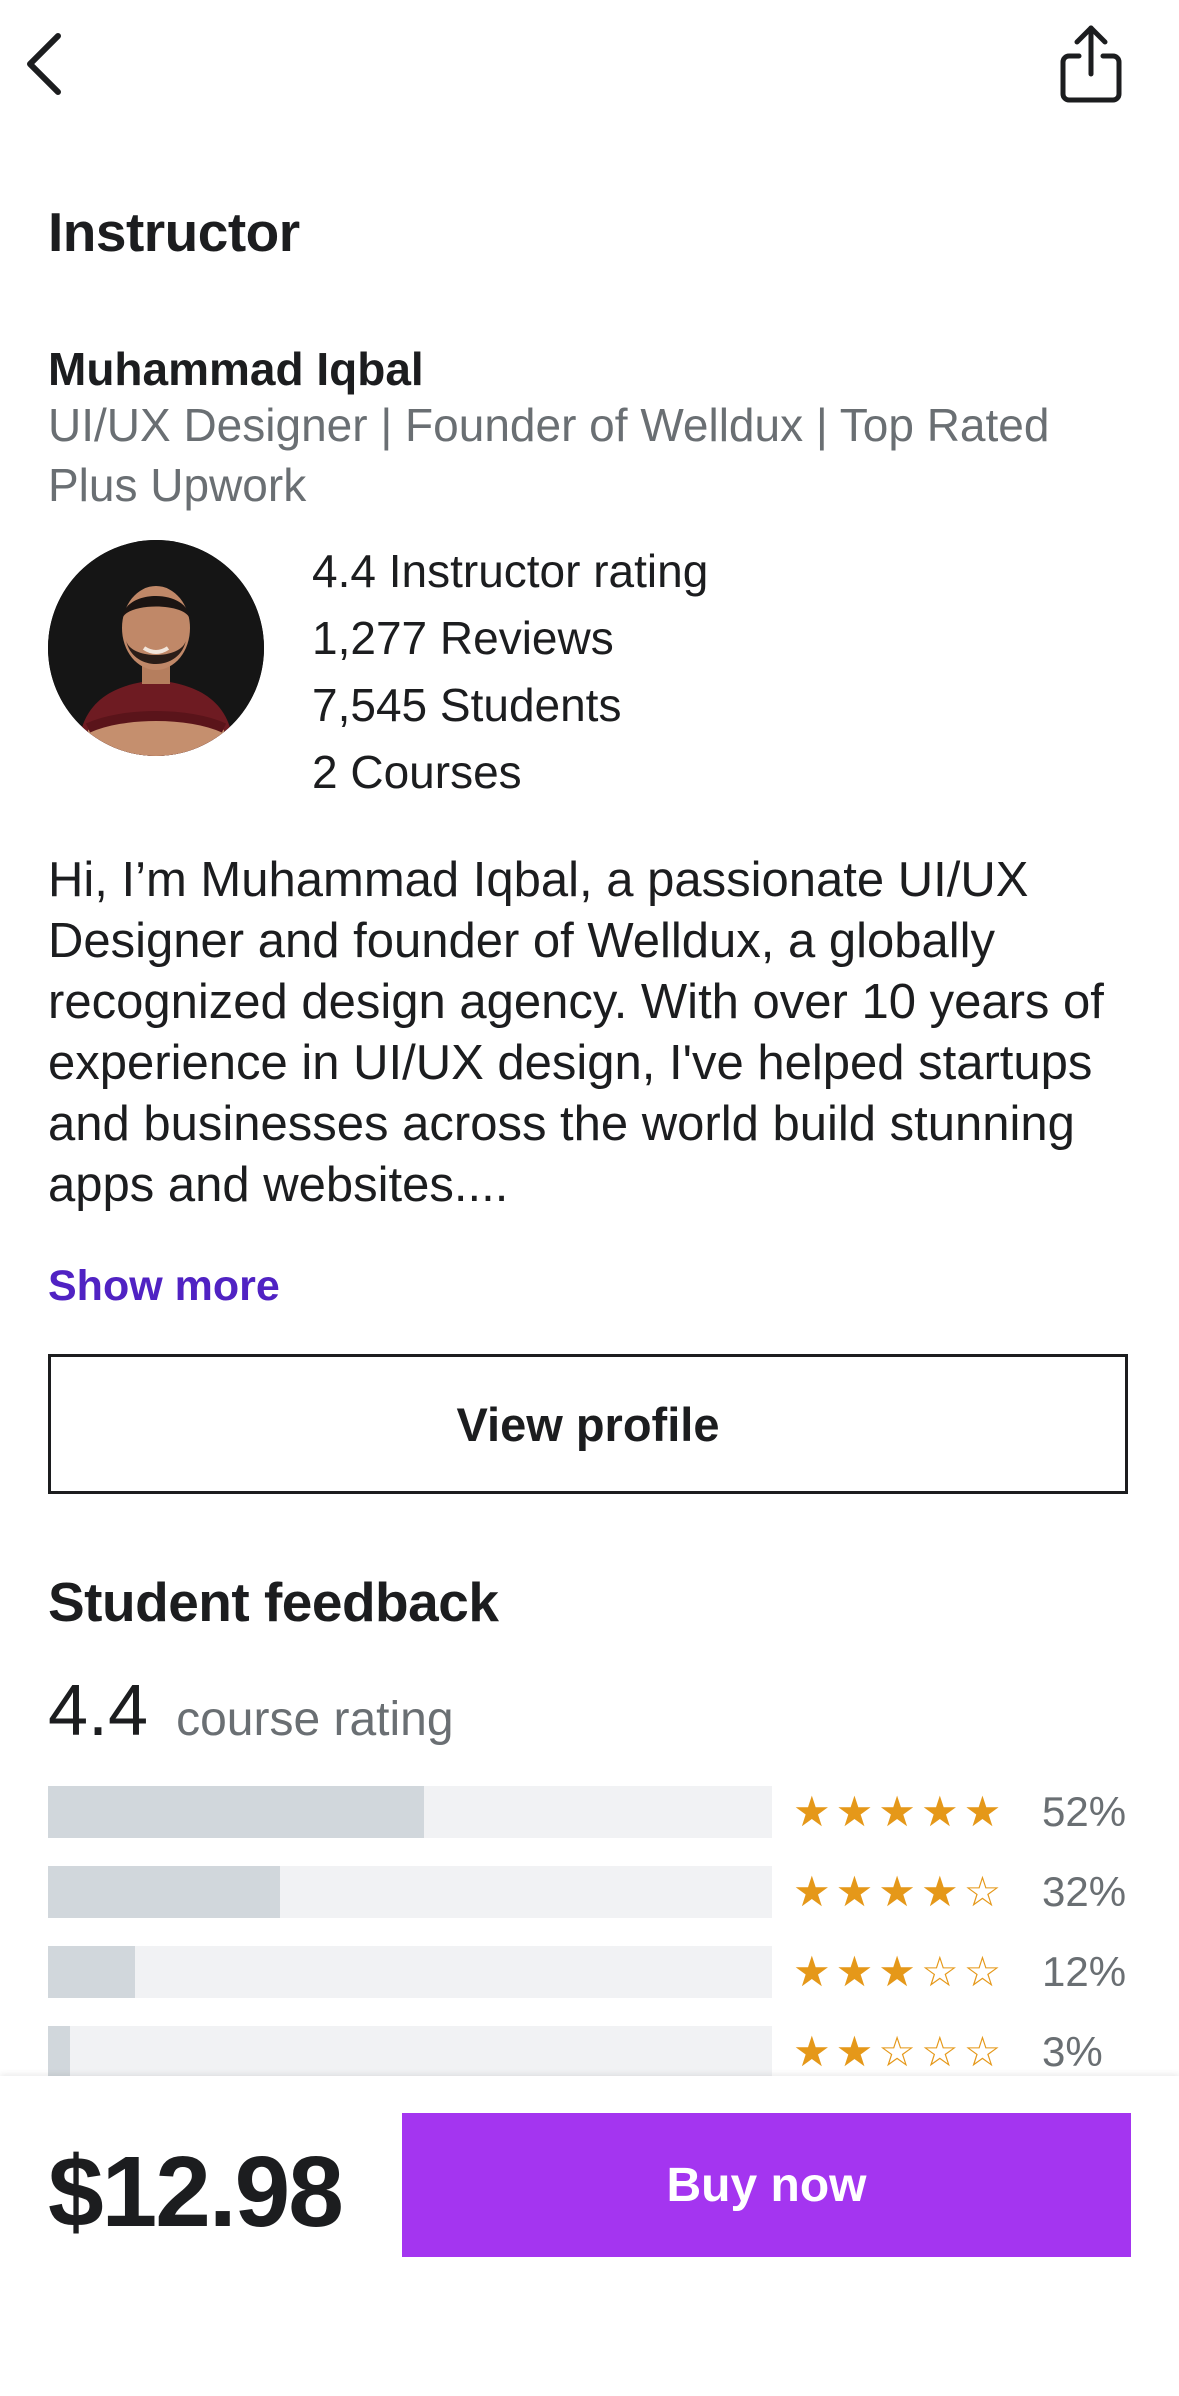 The image size is (1179, 2396). What do you see at coordinates (417, 772) in the screenshot?
I see `instructor-courses: 2 Courses` at bounding box center [417, 772].